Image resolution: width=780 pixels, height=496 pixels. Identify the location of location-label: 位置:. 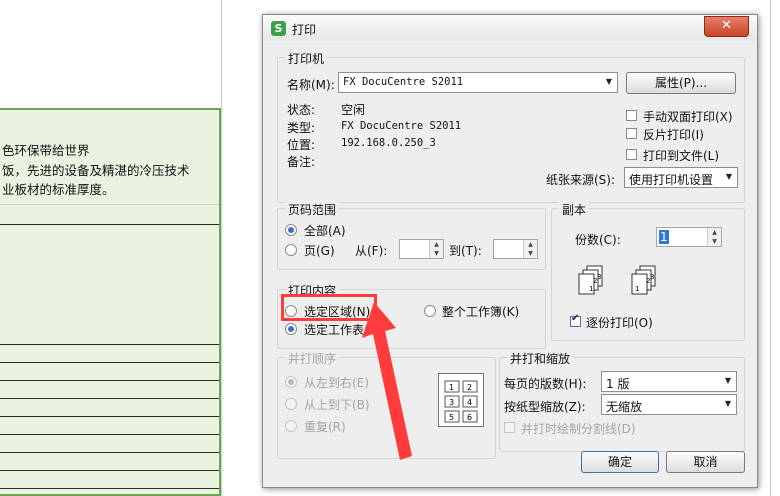
(301, 145).